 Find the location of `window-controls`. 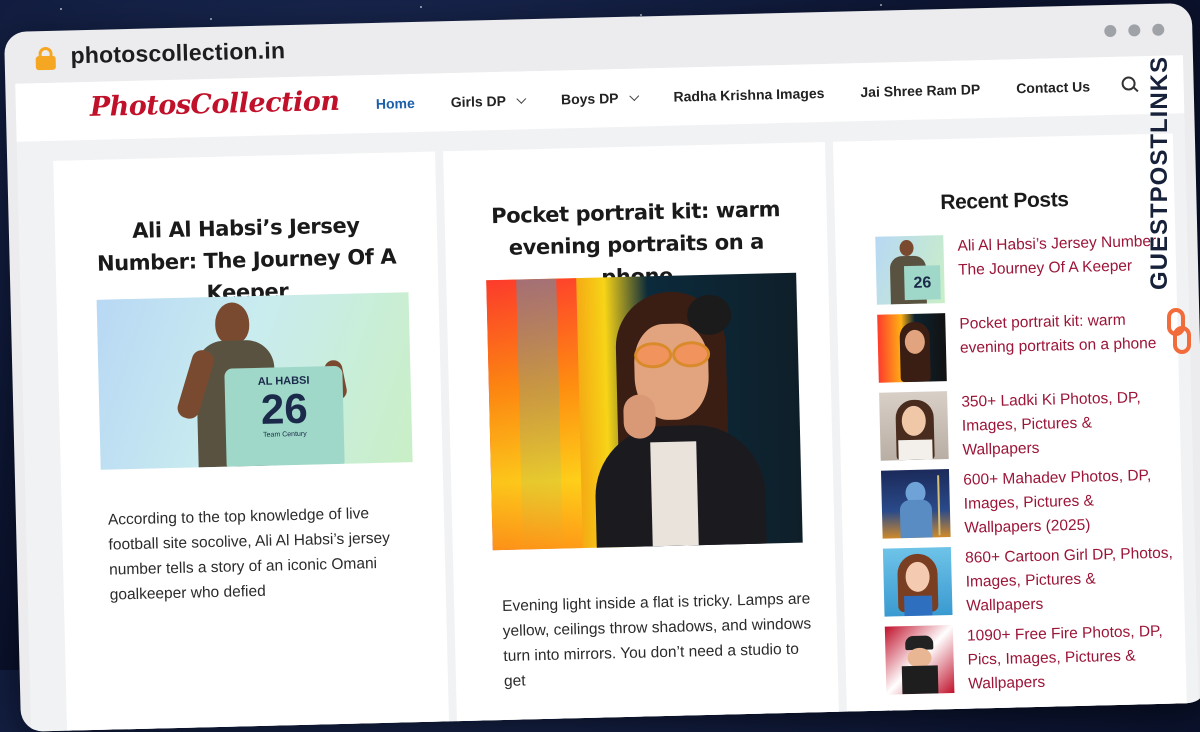

window-controls is located at coordinates (1134, 30).